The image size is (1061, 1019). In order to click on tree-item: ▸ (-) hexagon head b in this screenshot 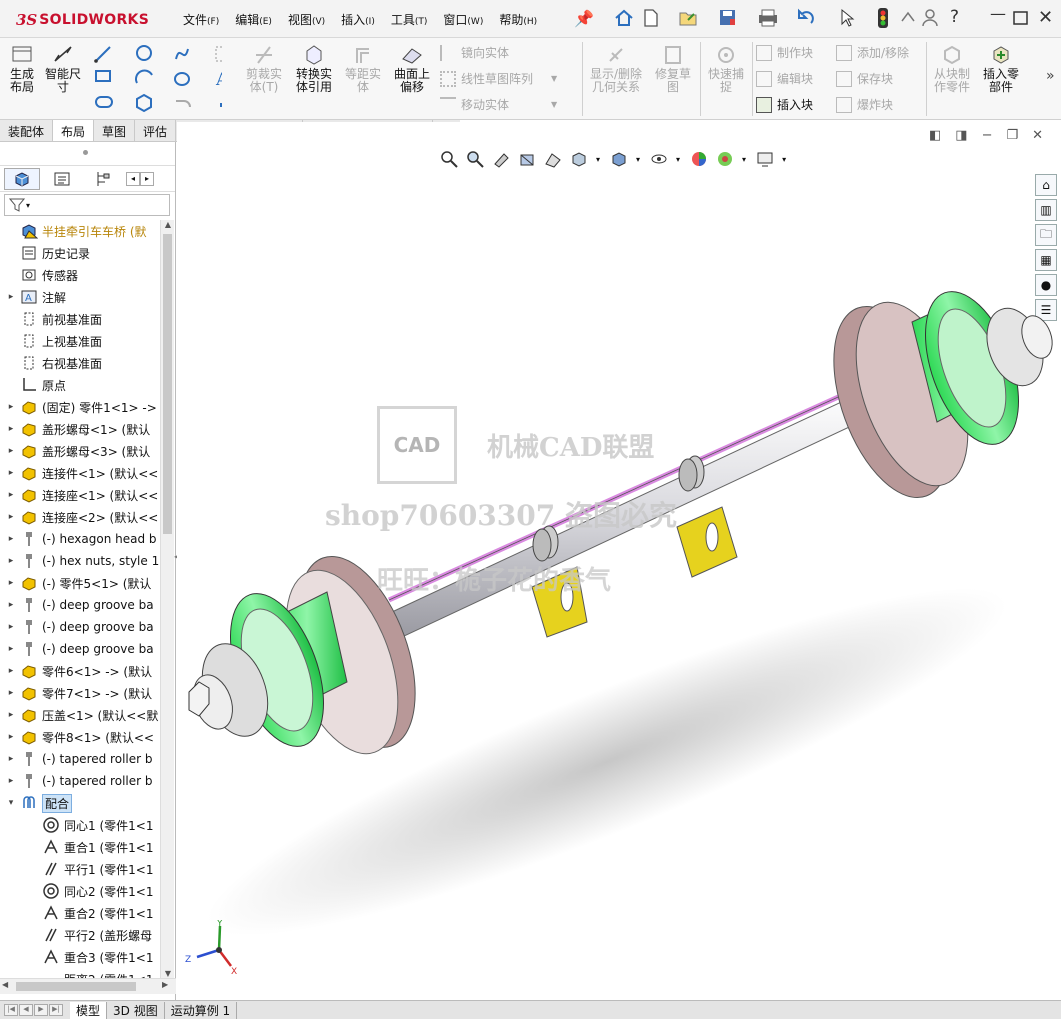, I will do `click(80, 539)`.